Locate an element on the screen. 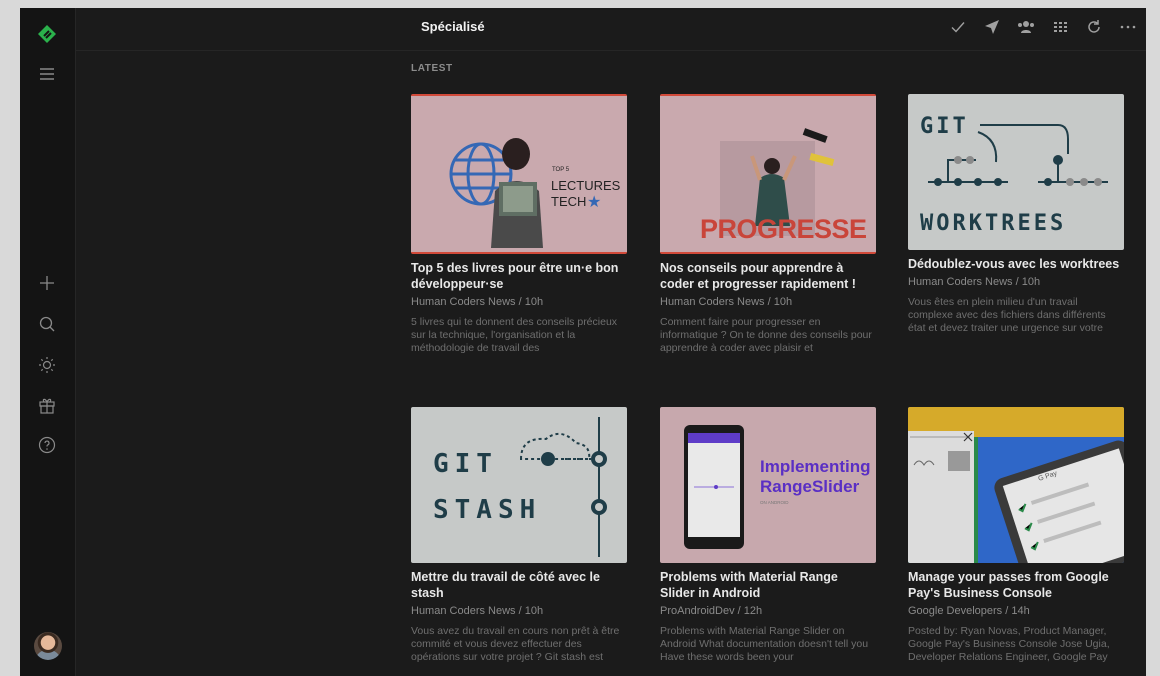 This screenshot has height=676, width=1160. article-source: Google Developers / 14h is located at coordinates (969, 611).